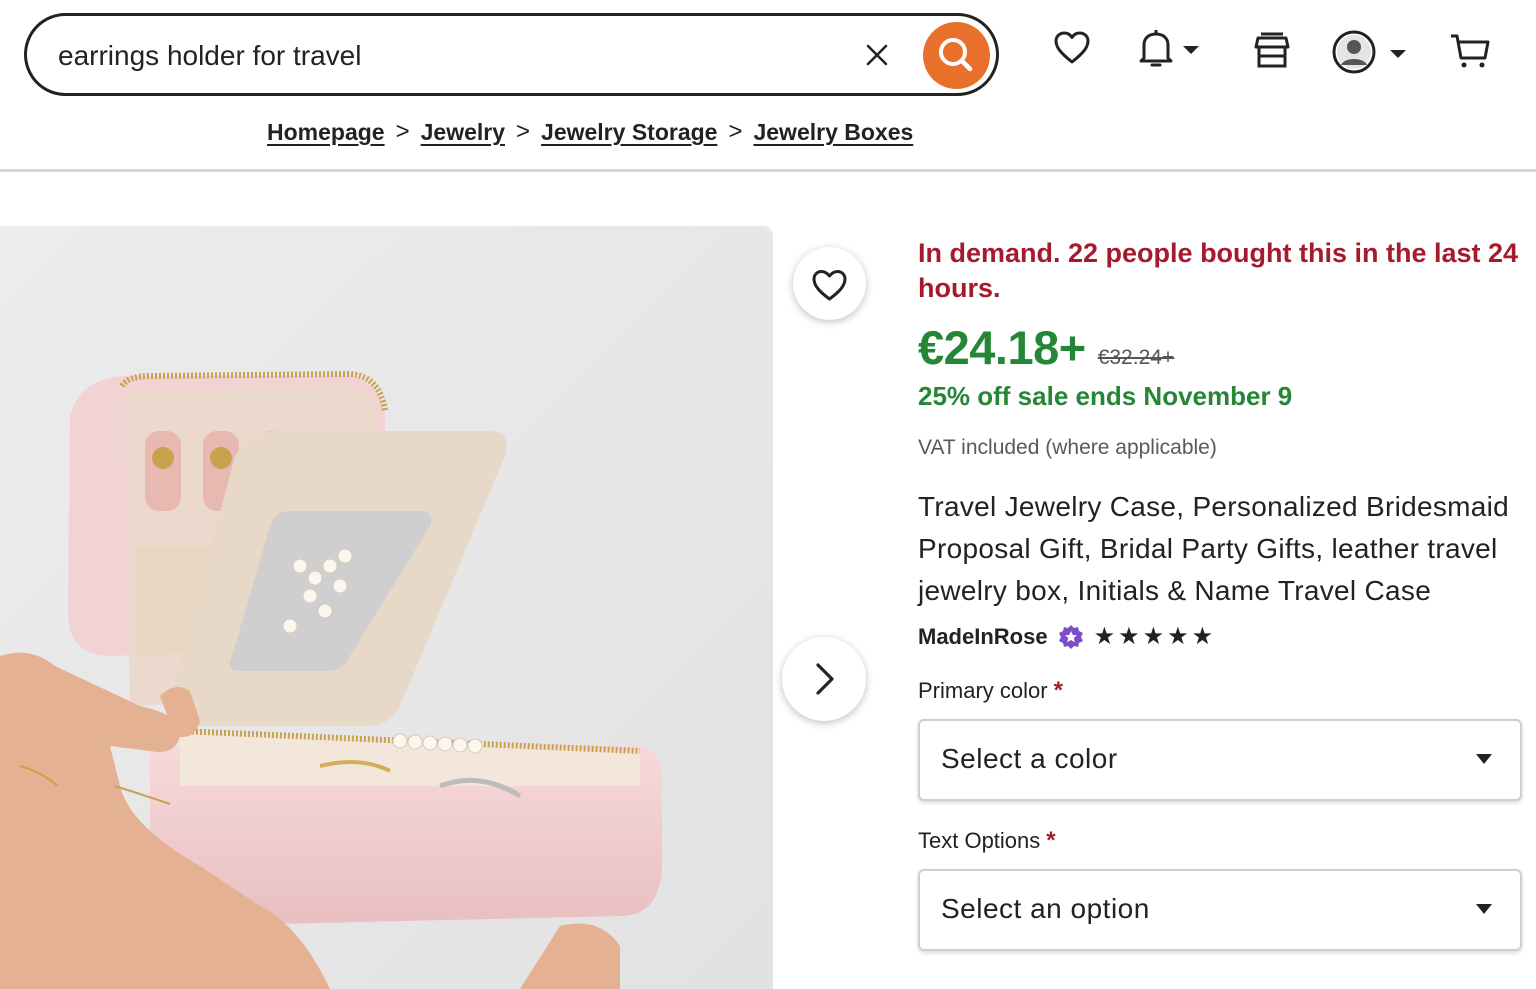  What do you see at coordinates (1070, 636) in the screenshot?
I see `star-seller-badge-icon` at bounding box center [1070, 636].